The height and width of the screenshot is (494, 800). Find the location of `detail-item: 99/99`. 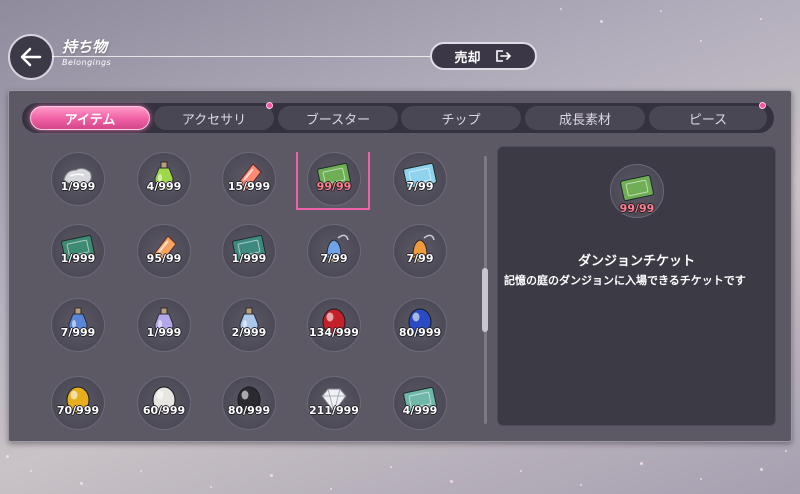

detail-item: 99/99 is located at coordinates (637, 194).